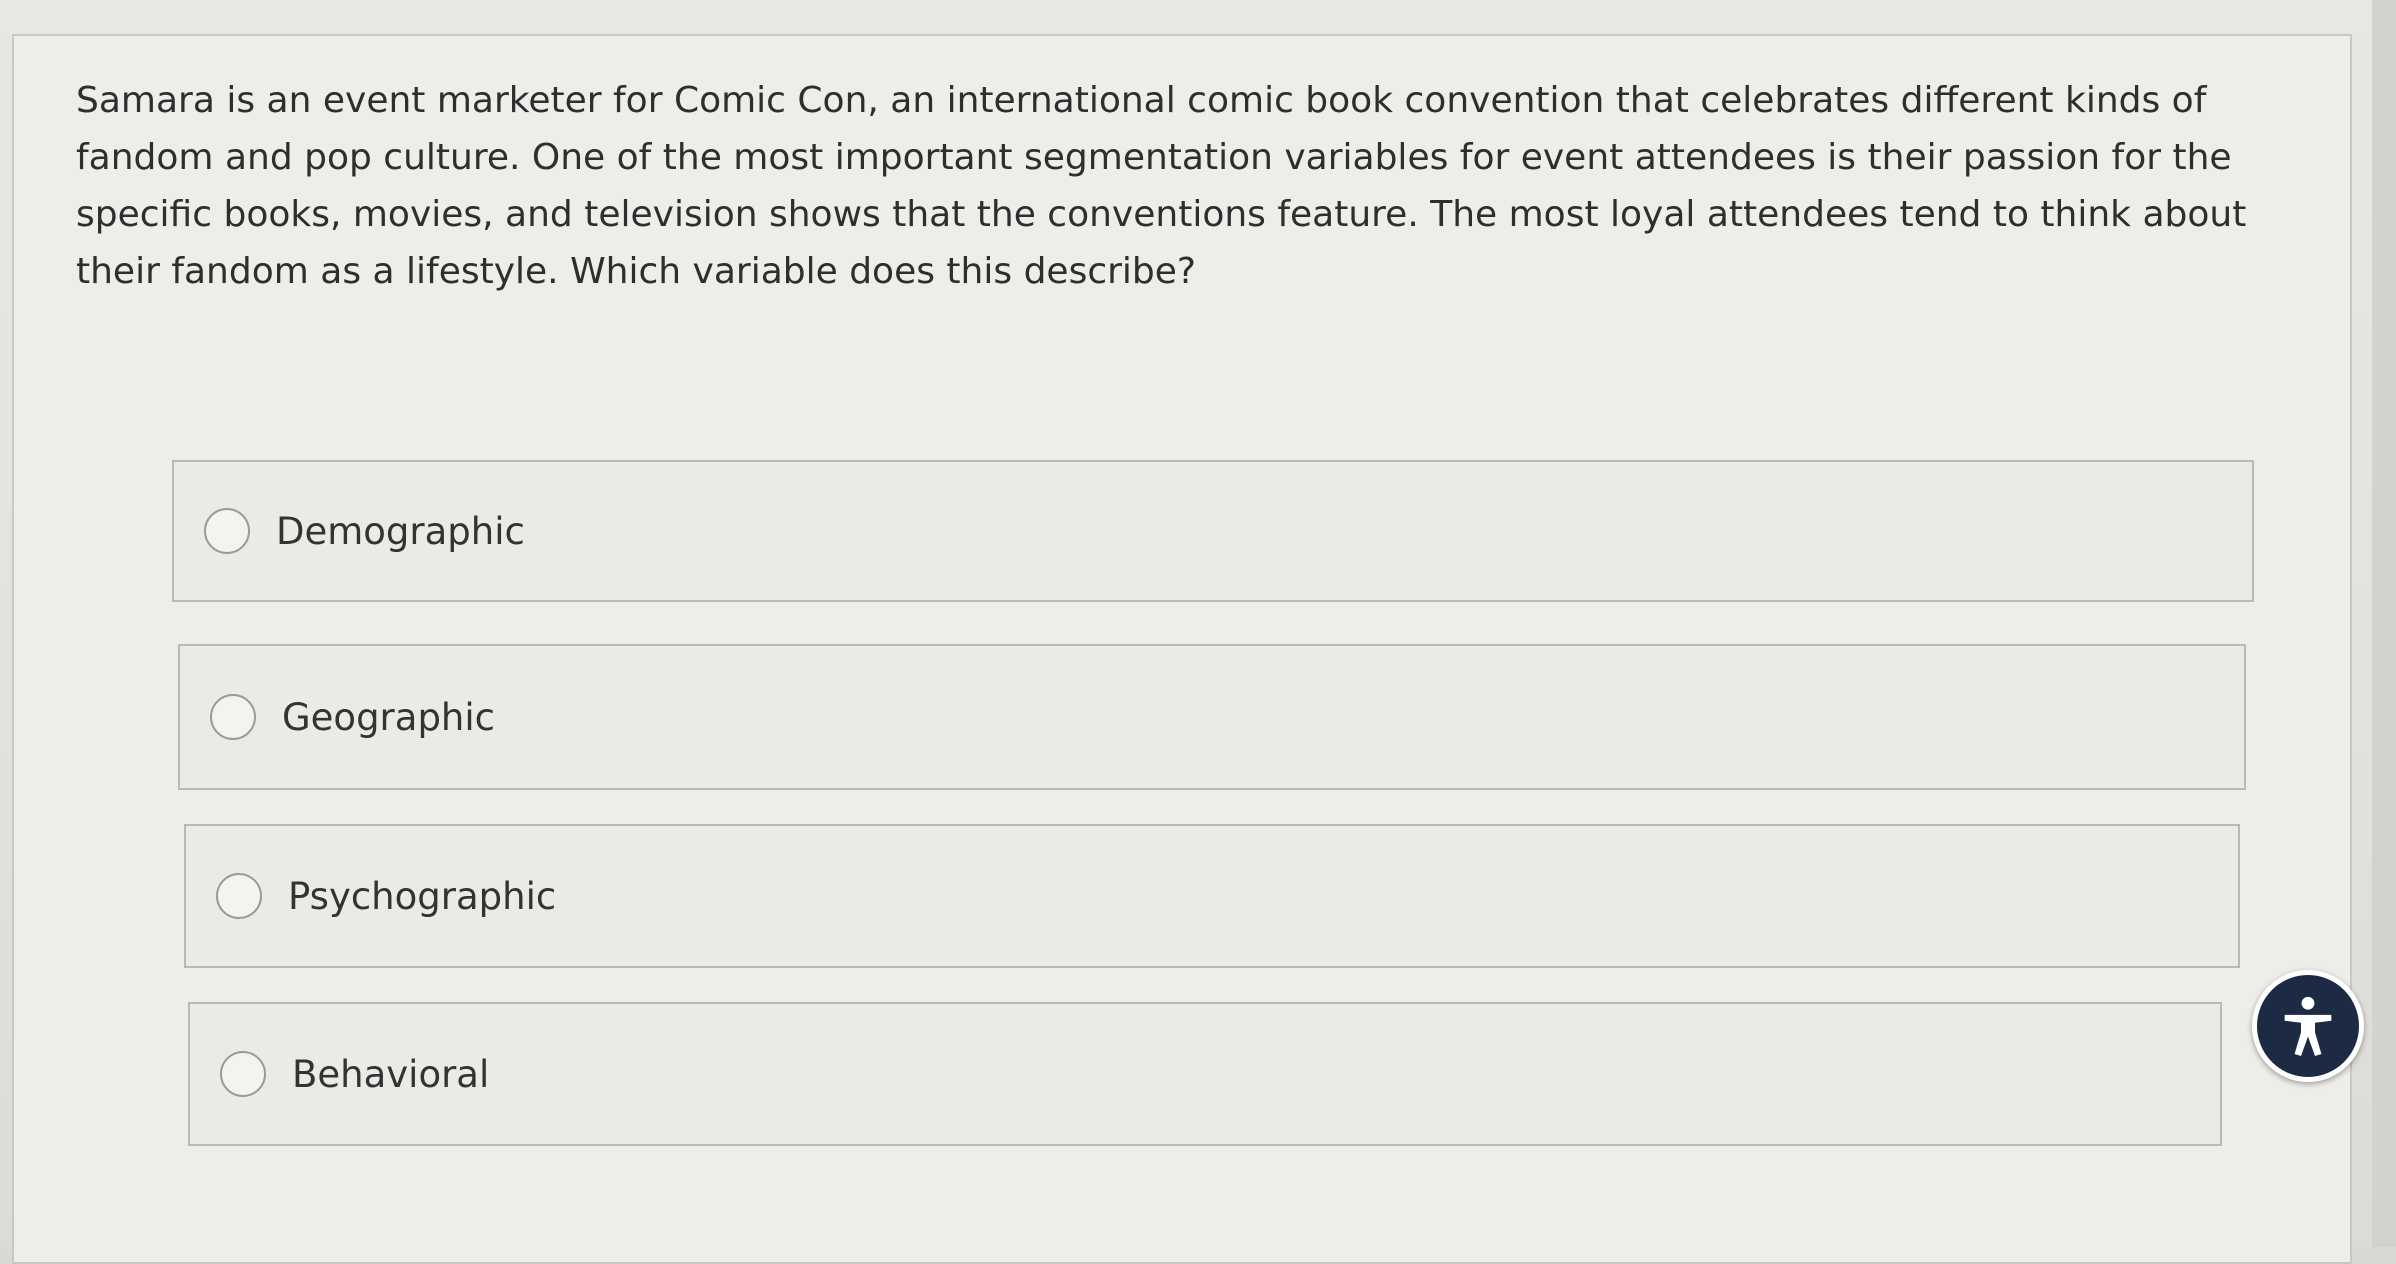 The width and height of the screenshot is (2396, 1264). I want to click on option-label: Demographic, so click(400, 531).